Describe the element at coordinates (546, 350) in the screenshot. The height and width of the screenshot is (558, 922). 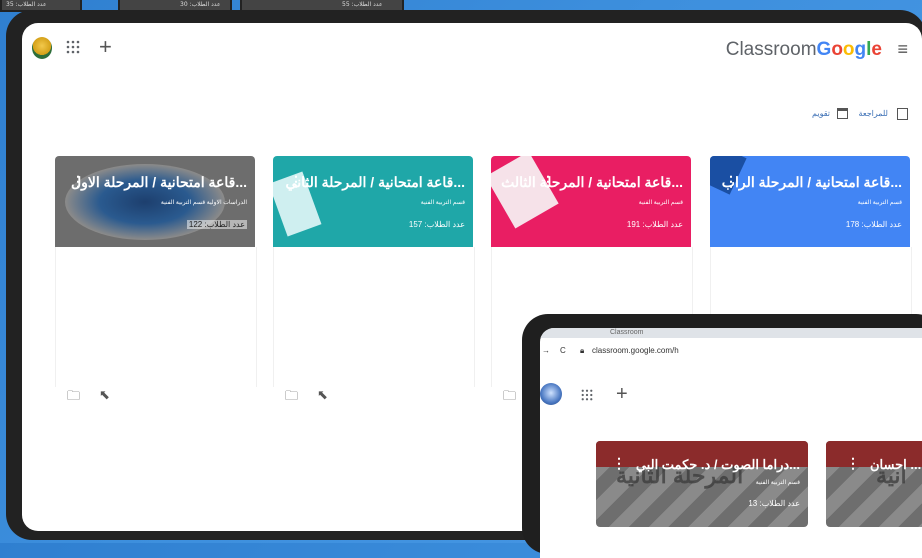
I see `back-arrow-icon: →` at that location.